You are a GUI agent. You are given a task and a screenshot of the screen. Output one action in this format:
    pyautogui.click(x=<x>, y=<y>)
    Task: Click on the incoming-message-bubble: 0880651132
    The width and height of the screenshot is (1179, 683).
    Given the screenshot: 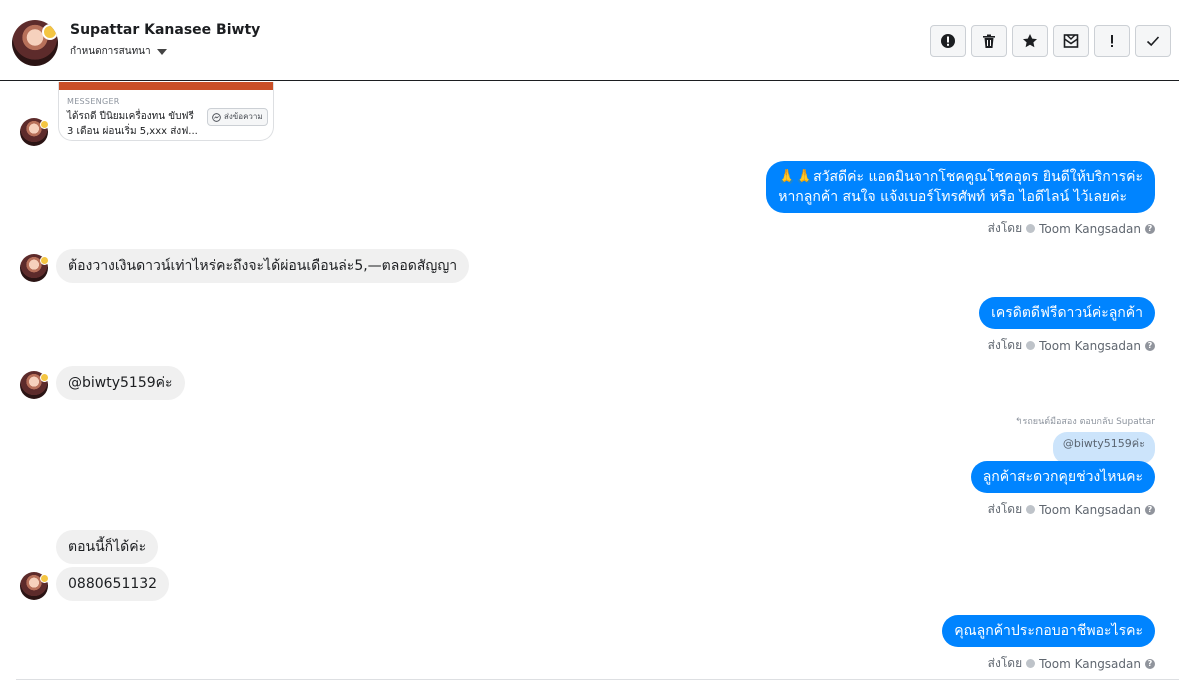 What is the action you would take?
    pyautogui.click(x=113, y=584)
    